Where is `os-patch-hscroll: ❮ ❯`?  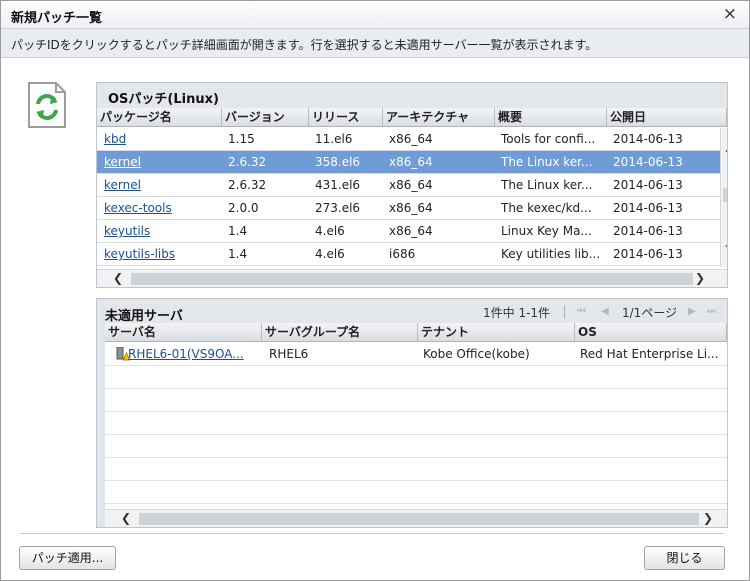 os-patch-hscroll: ❮ ❯ is located at coordinates (412, 278).